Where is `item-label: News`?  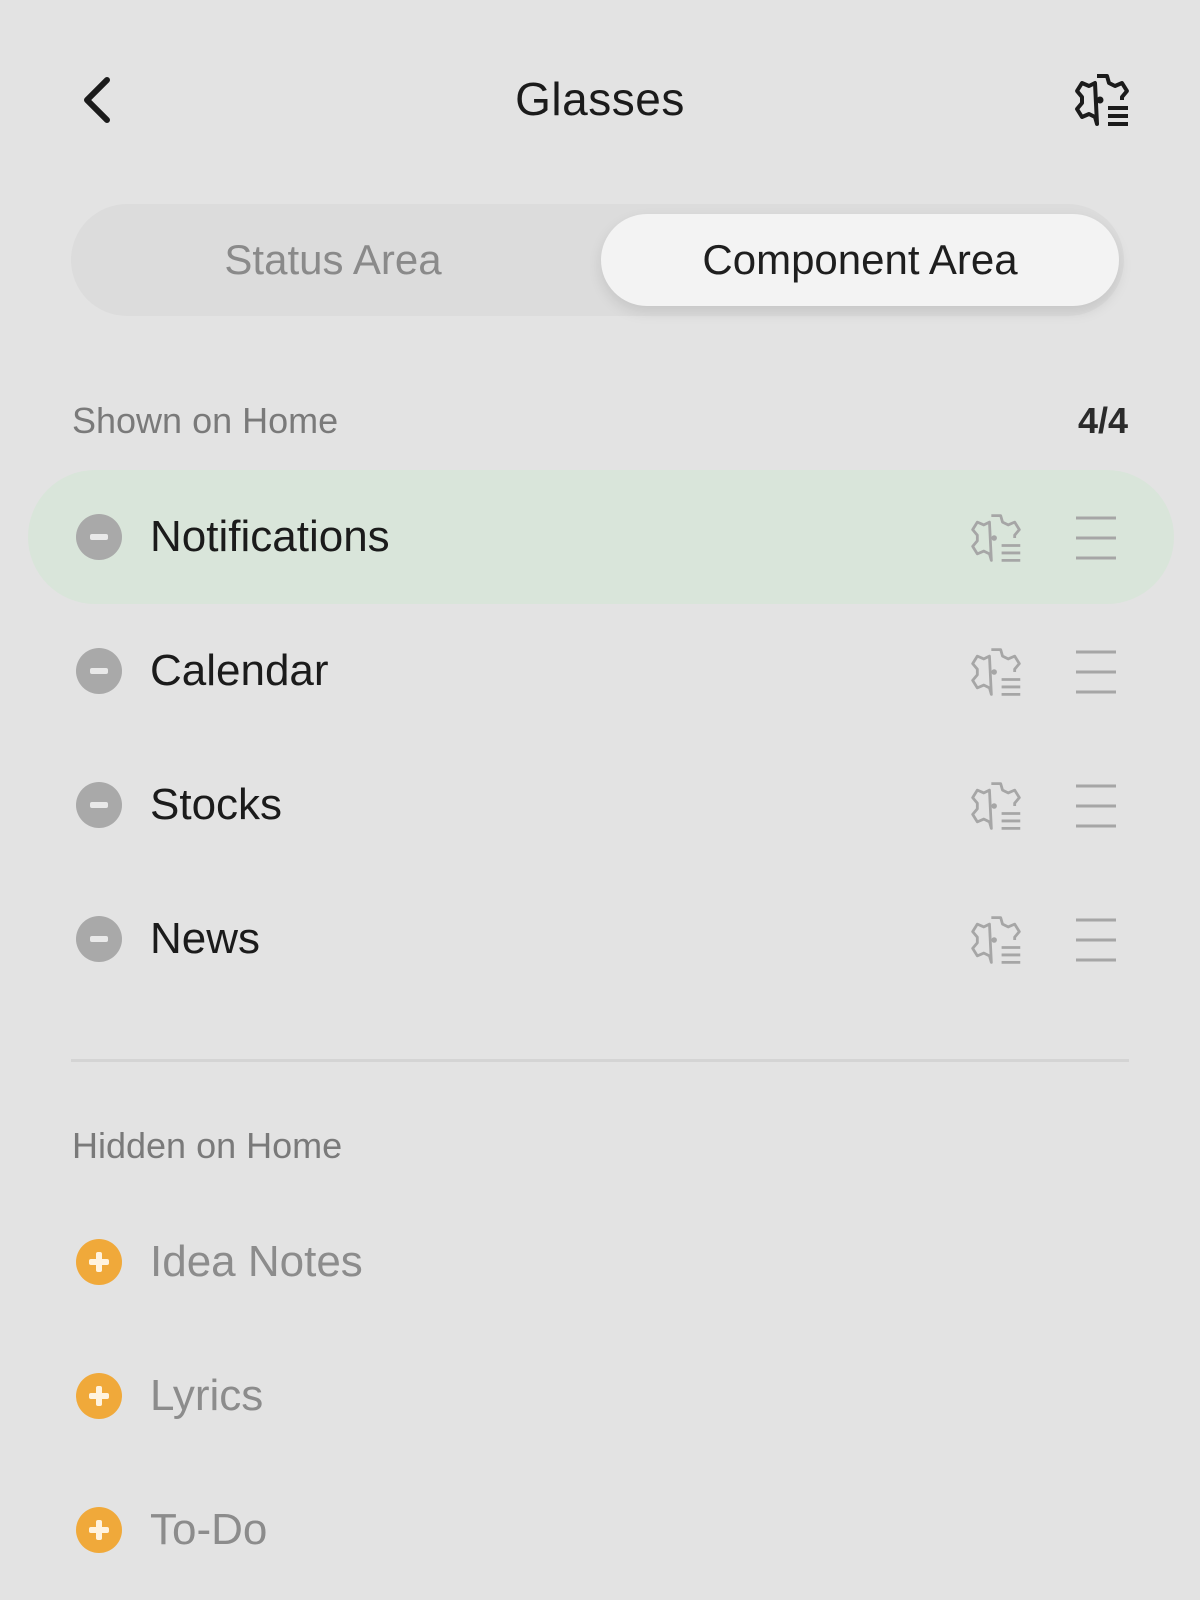 item-label: News is located at coordinates (205, 938).